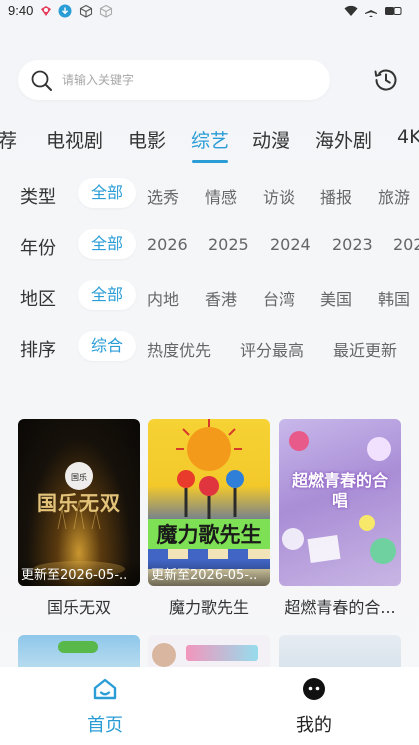  I want to click on battery-icon, so click(393, 11).